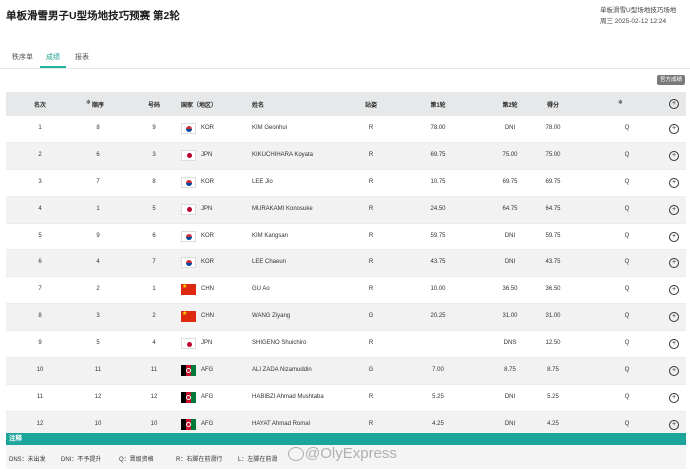  Describe the element at coordinates (98, 208) in the screenshot. I see `cell-order: 1` at that location.